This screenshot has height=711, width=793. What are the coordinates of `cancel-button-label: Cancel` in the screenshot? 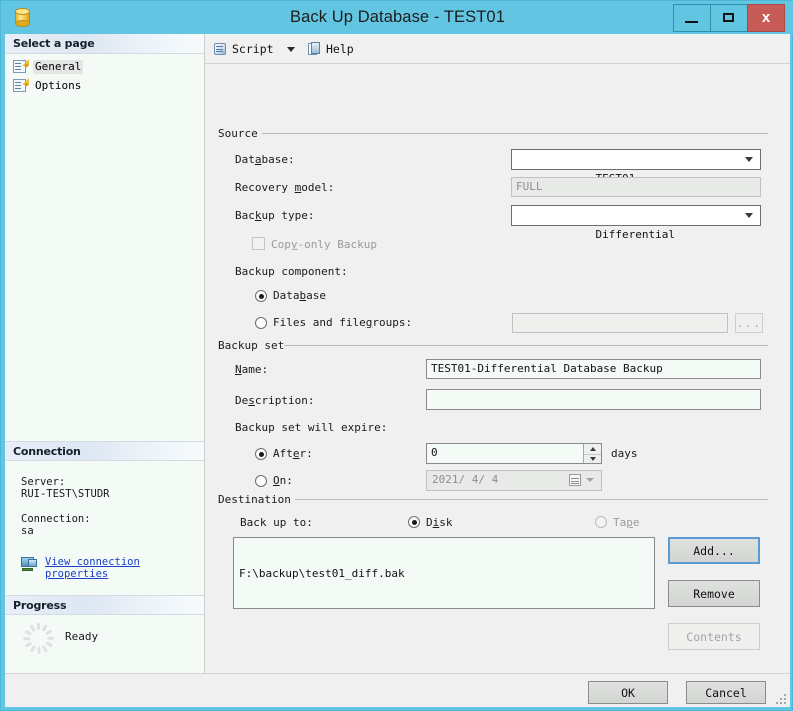 It's located at (726, 692).